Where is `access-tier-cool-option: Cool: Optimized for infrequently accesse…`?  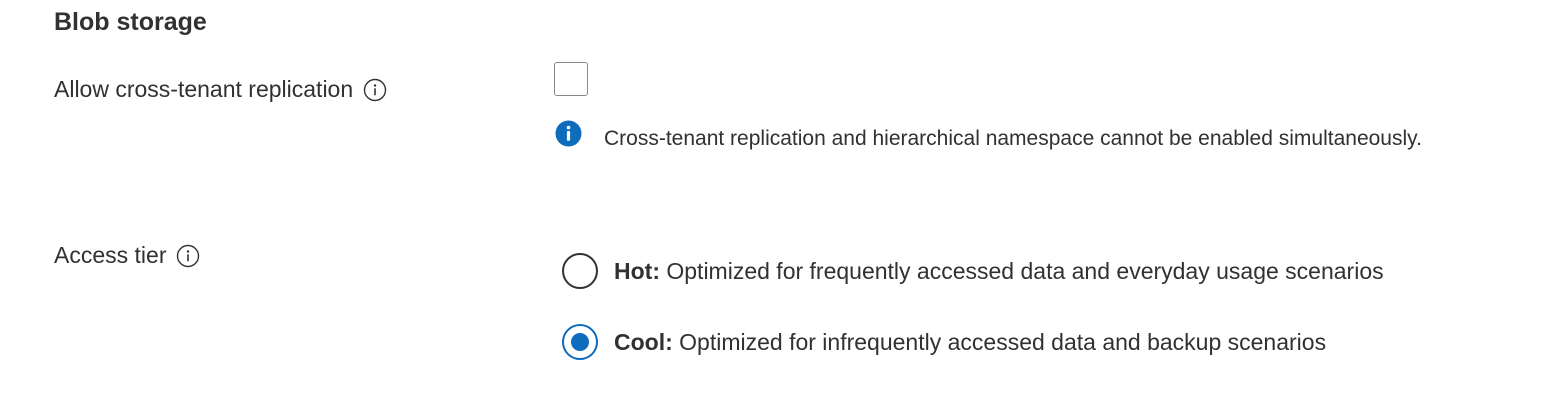
access-tier-cool-option: Cool: Optimized for infrequently accesse… is located at coordinates (944, 342).